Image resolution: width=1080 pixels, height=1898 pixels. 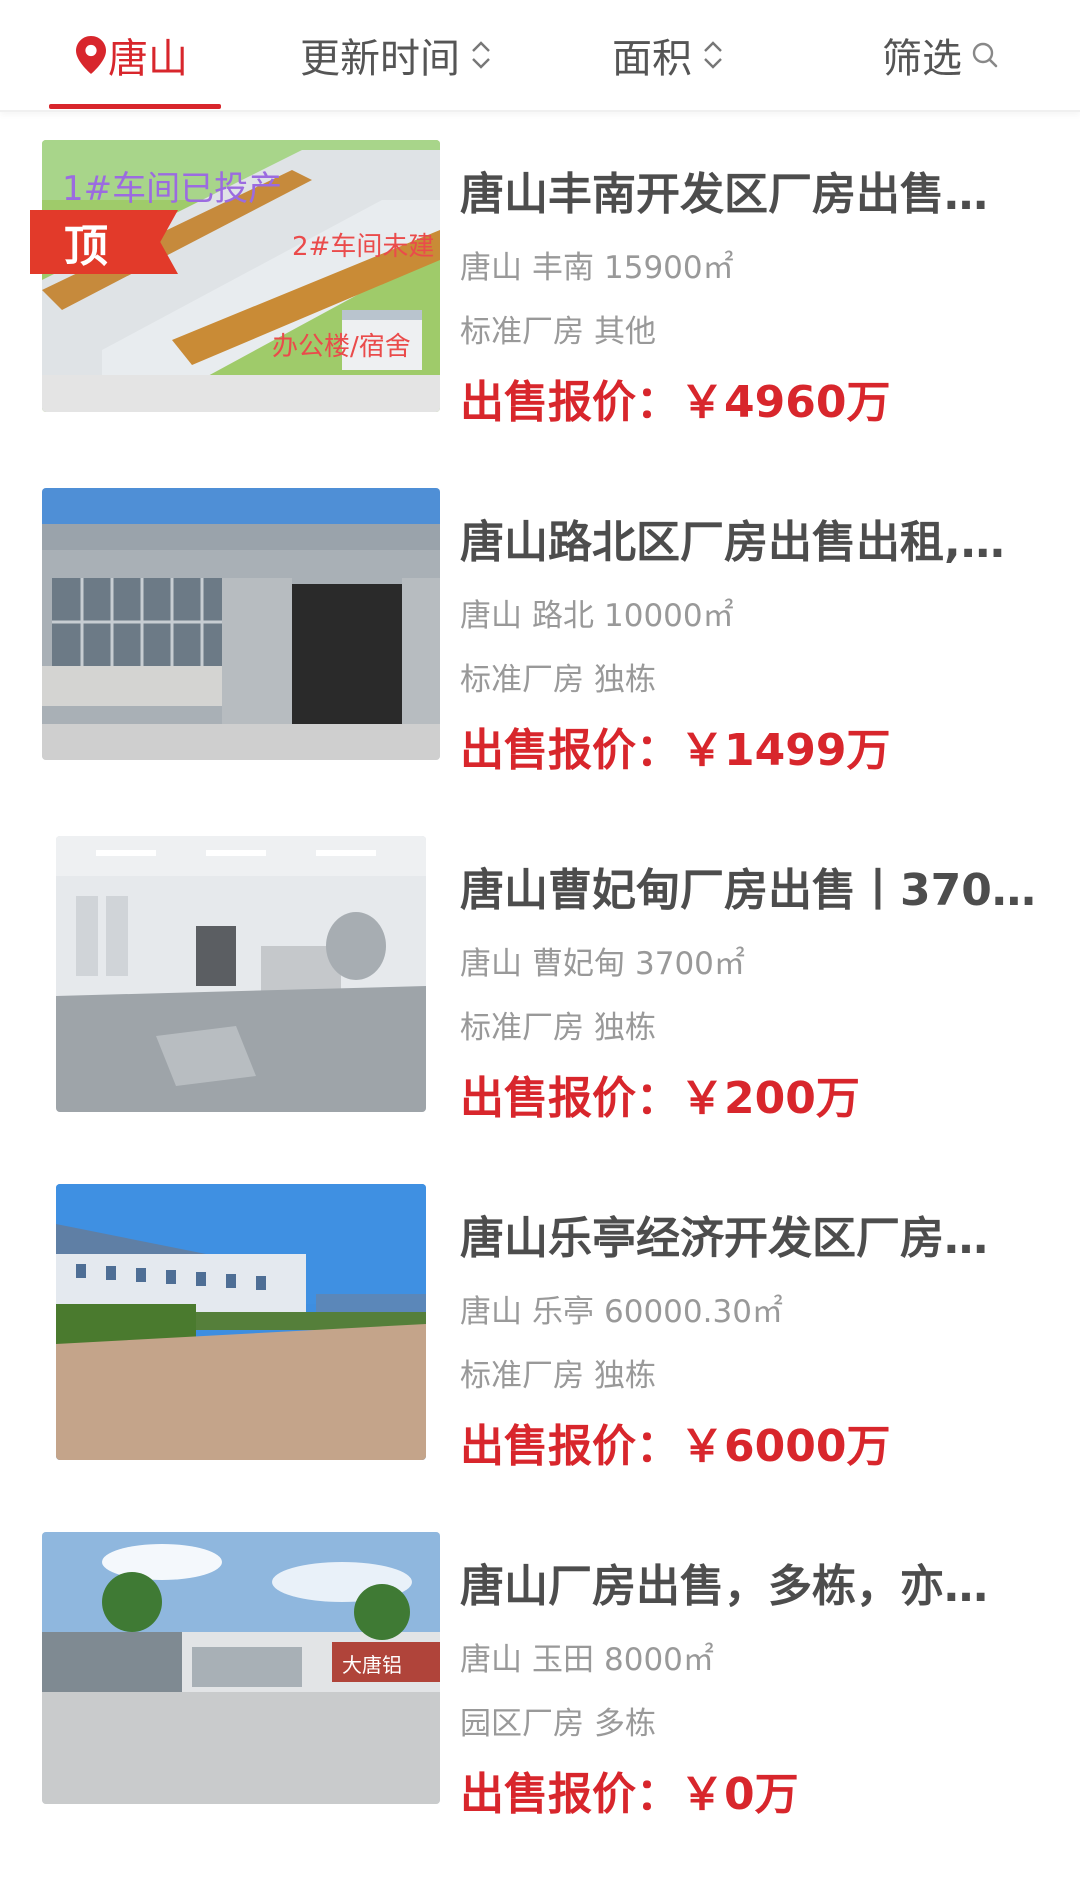 I want to click on listing-area: 3700㎡, so click(x=690, y=964).